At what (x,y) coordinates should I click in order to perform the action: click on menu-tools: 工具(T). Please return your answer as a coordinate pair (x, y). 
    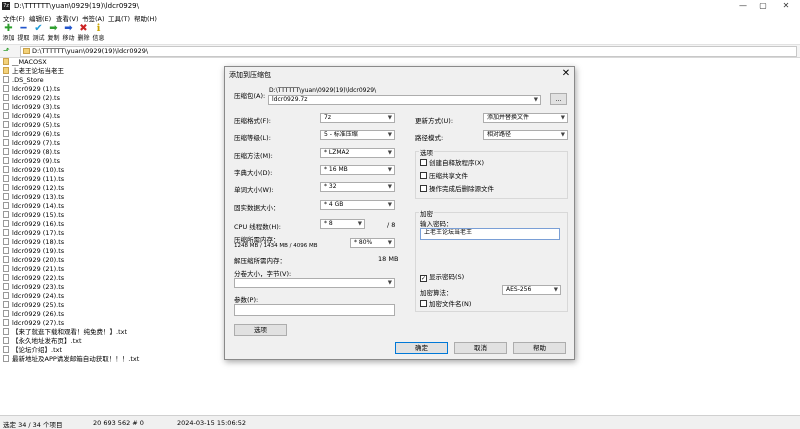
    Looking at the image, I should click on (119, 18).